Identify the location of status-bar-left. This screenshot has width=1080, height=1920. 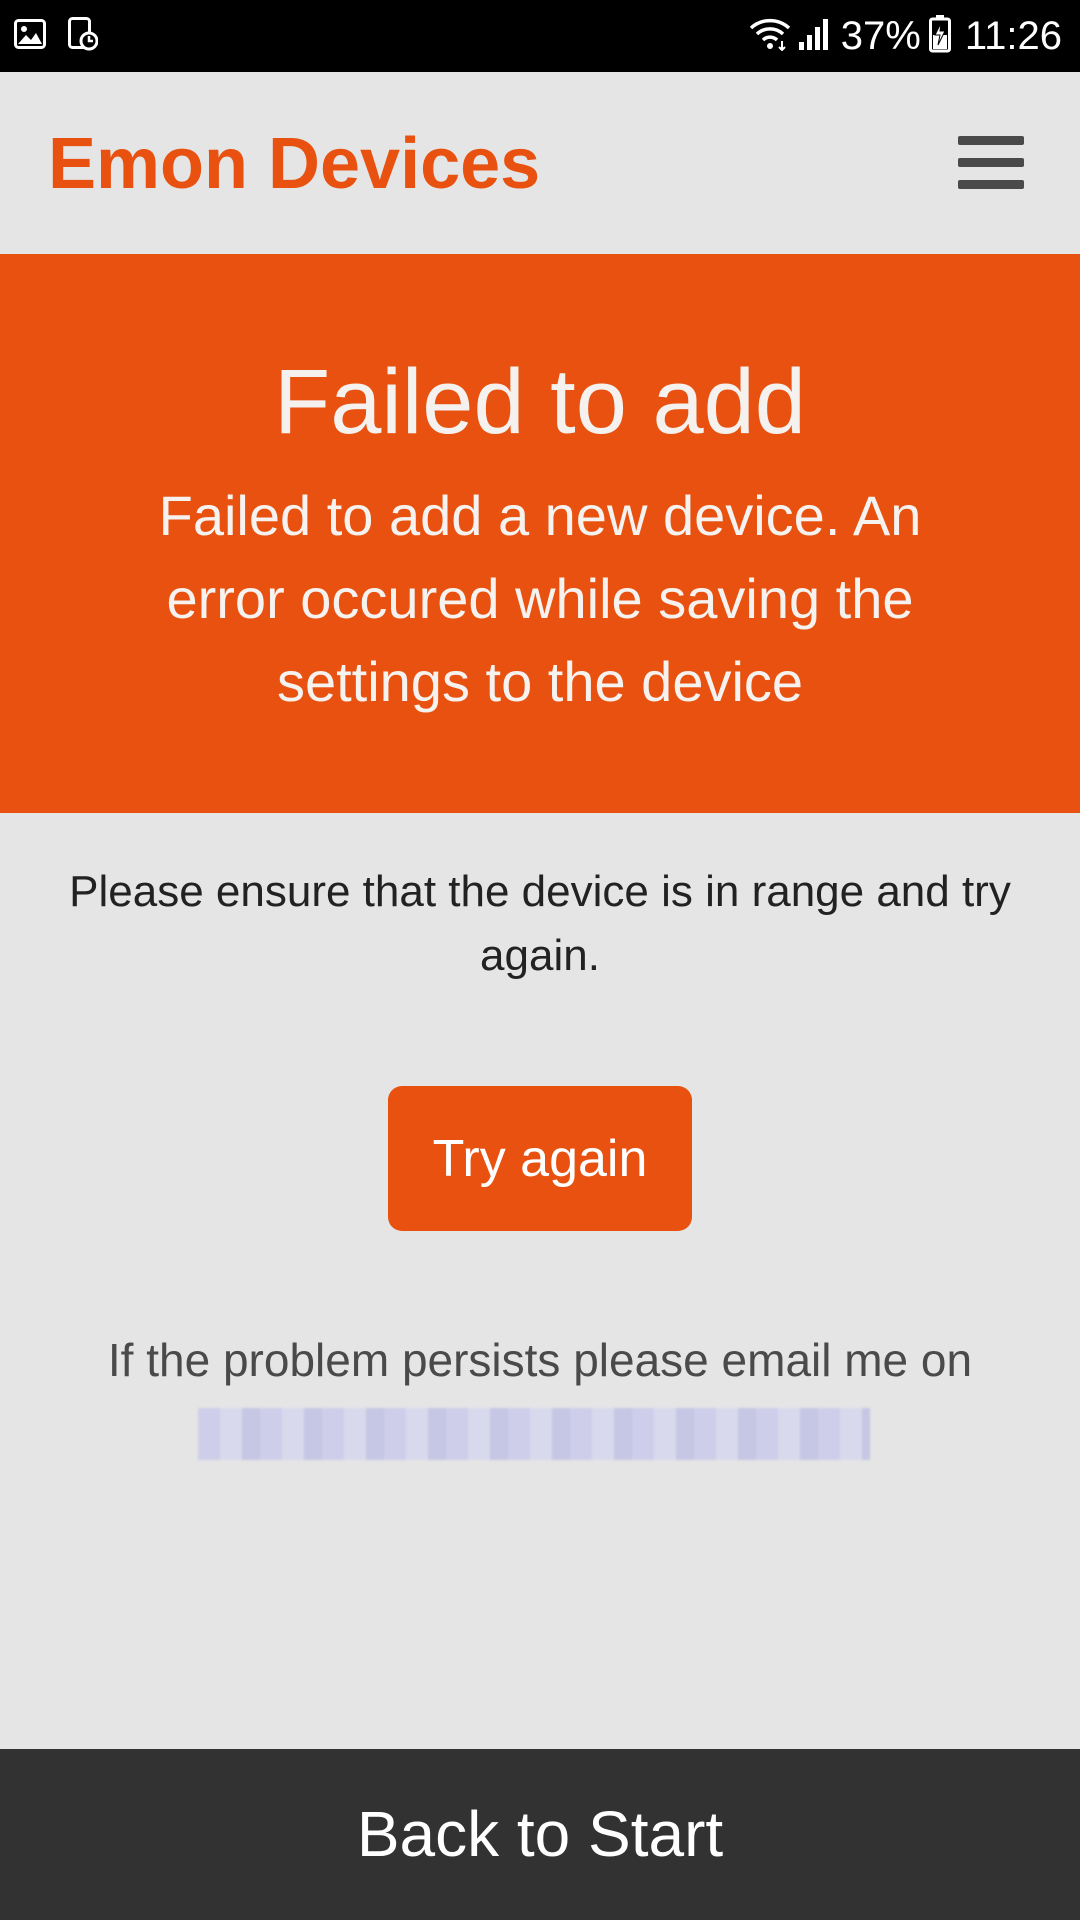
(67, 36).